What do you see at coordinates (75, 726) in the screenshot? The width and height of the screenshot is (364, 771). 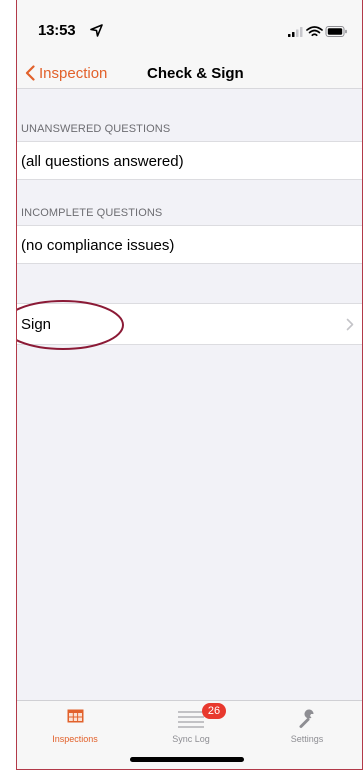 I see `tab-inspections: Inspections` at bounding box center [75, 726].